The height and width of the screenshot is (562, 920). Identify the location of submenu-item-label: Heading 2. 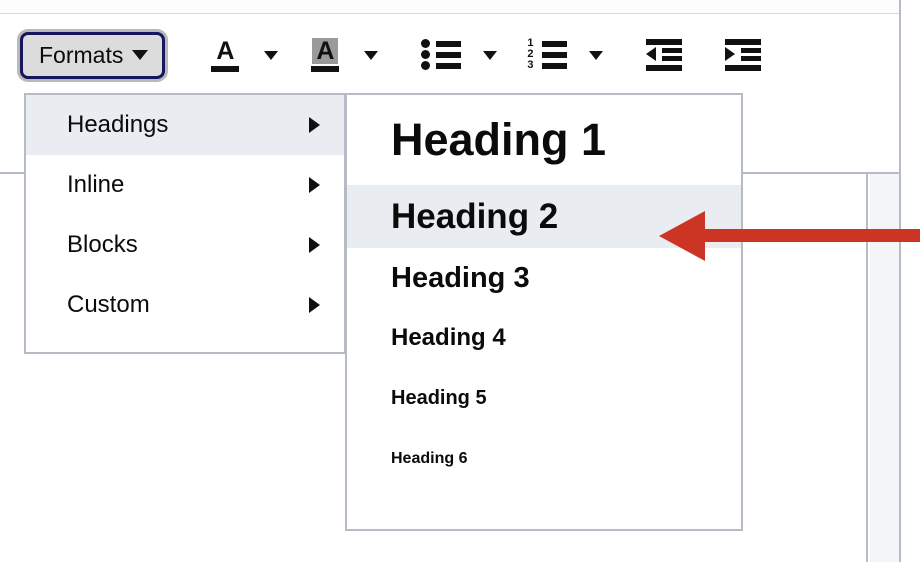
(475, 216).